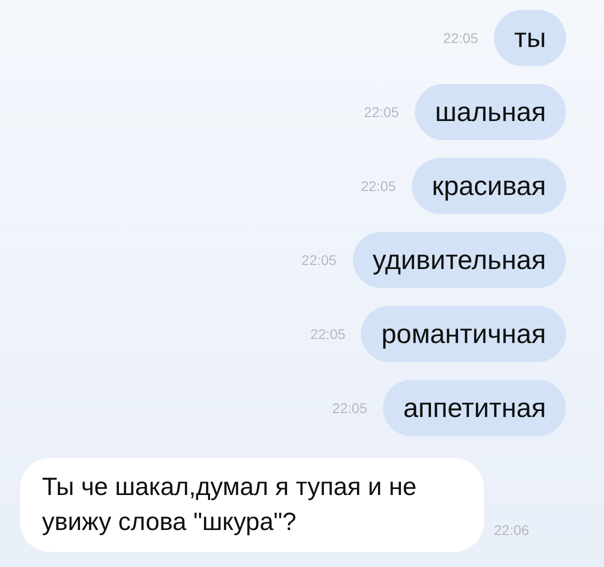  What do you see at coordinates (530, 38) in the screenshot?
I see `sent-message: ты` at bounding box center [530, 38].